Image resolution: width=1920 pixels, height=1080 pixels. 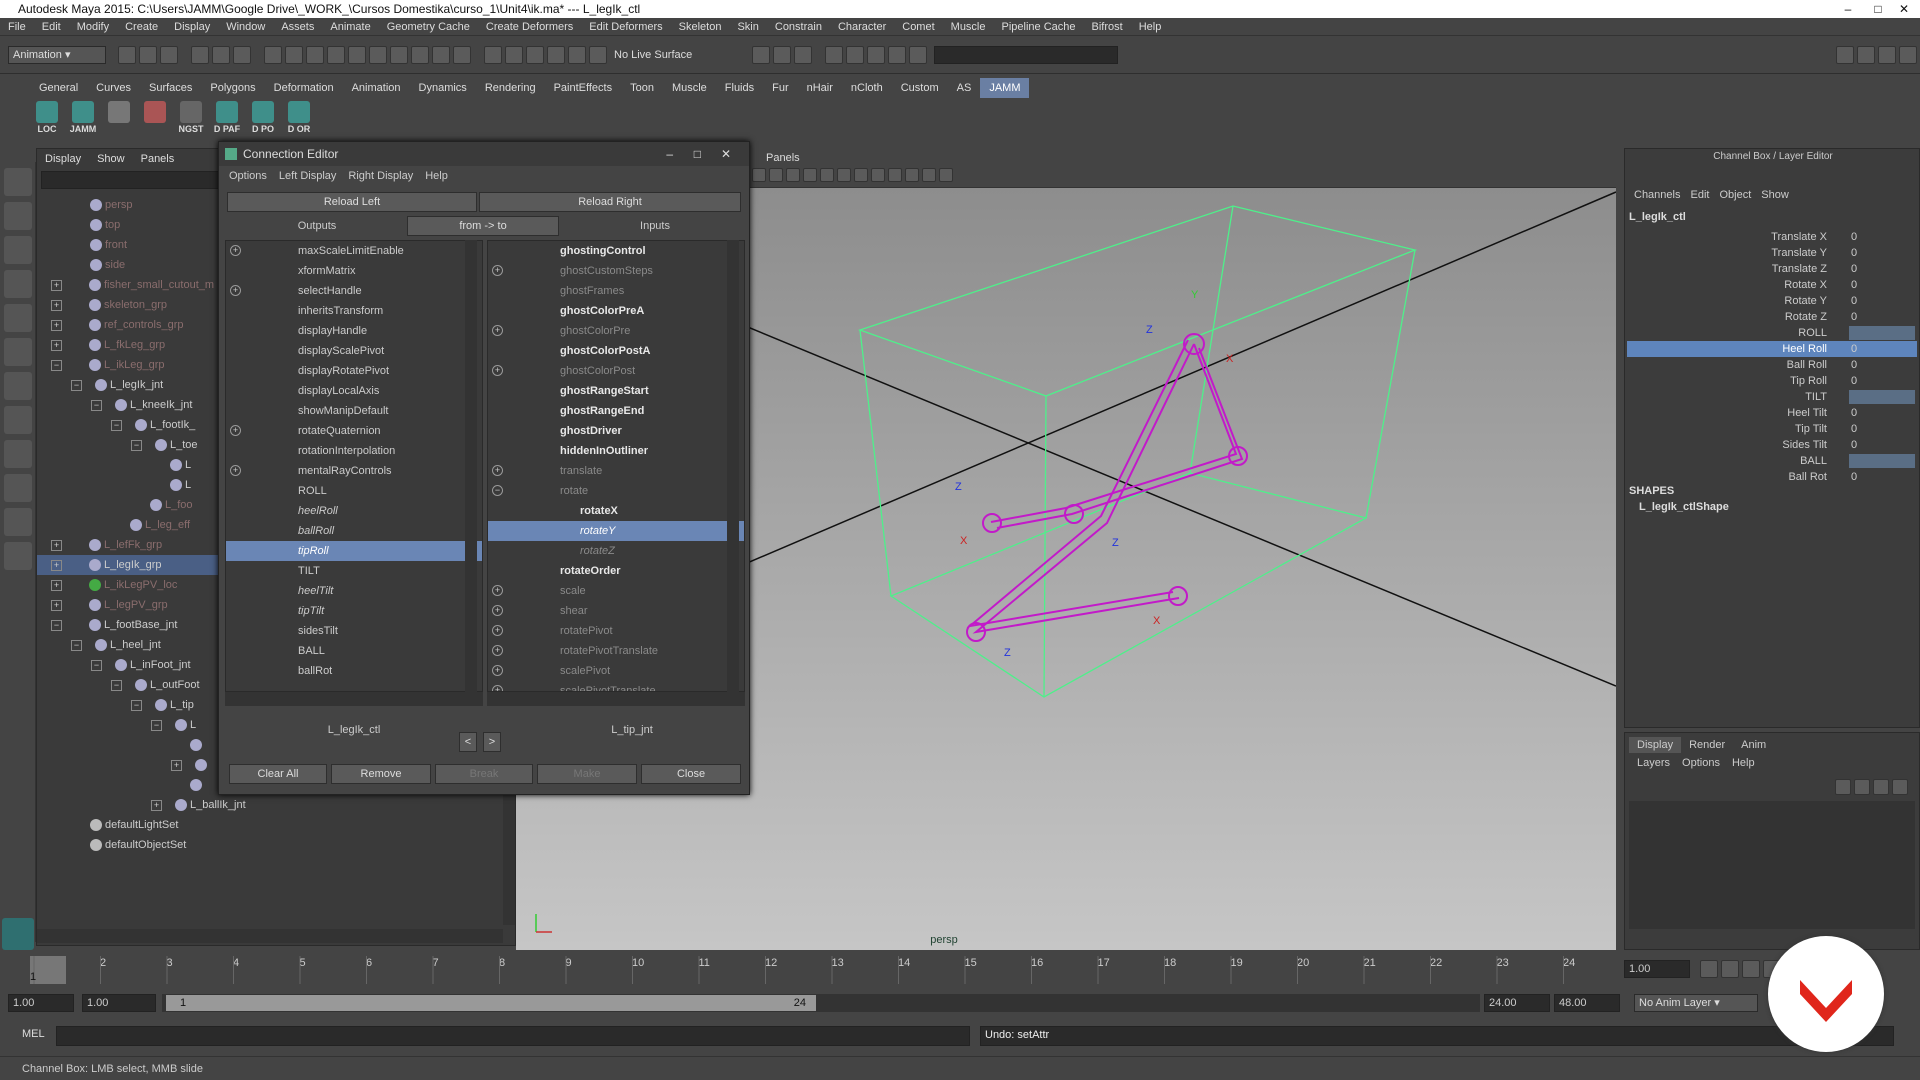 I want to click on outliner-row: defaultObjectSet, so click(x=268, y=845).